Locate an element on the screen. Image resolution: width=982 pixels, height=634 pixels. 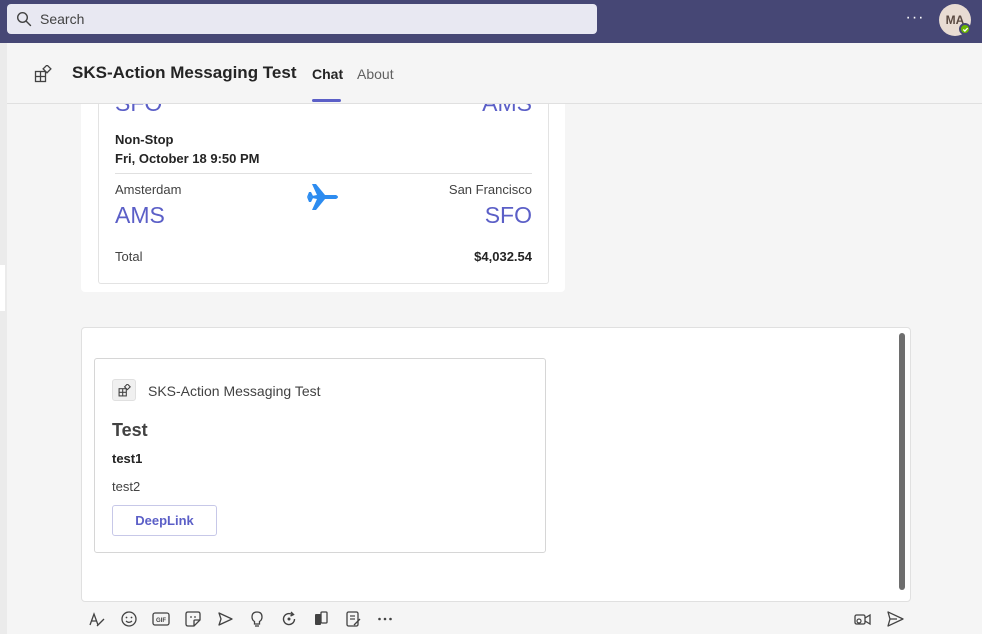
chat-header: SKS-Action Messaging Test Chat About is located at coordinates (494, 73).